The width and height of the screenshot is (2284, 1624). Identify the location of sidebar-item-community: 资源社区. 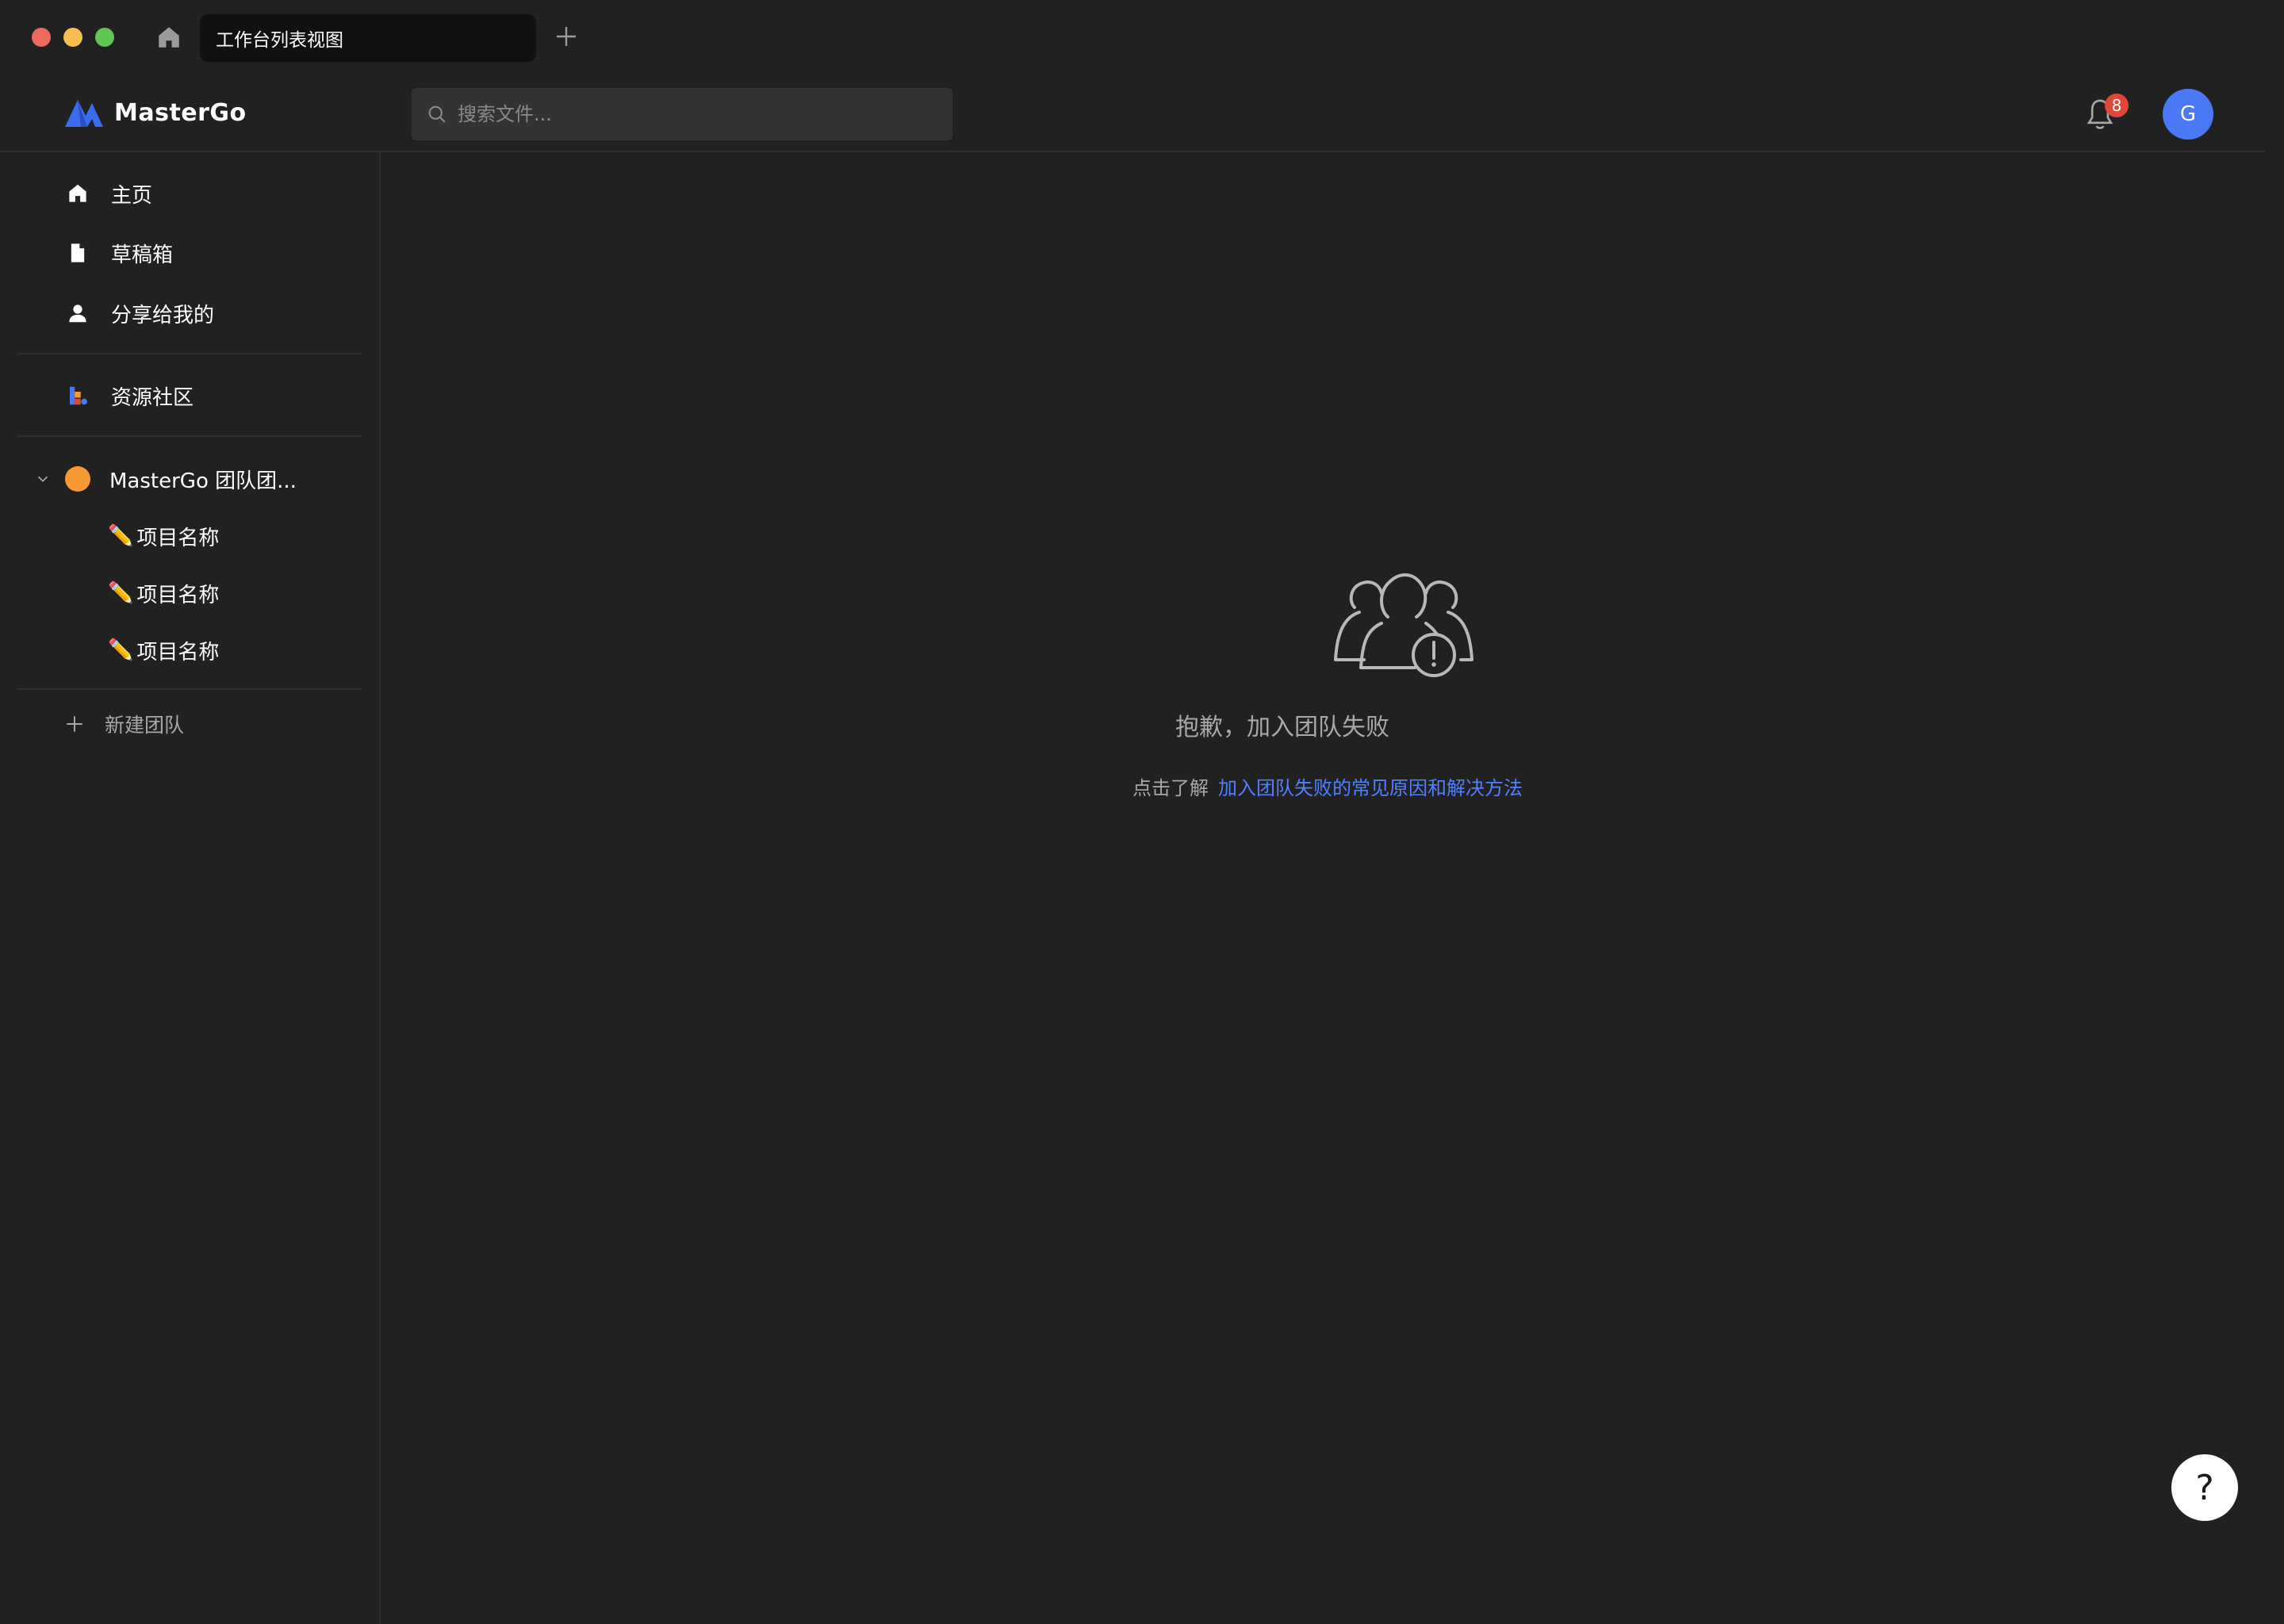
(128, 395).